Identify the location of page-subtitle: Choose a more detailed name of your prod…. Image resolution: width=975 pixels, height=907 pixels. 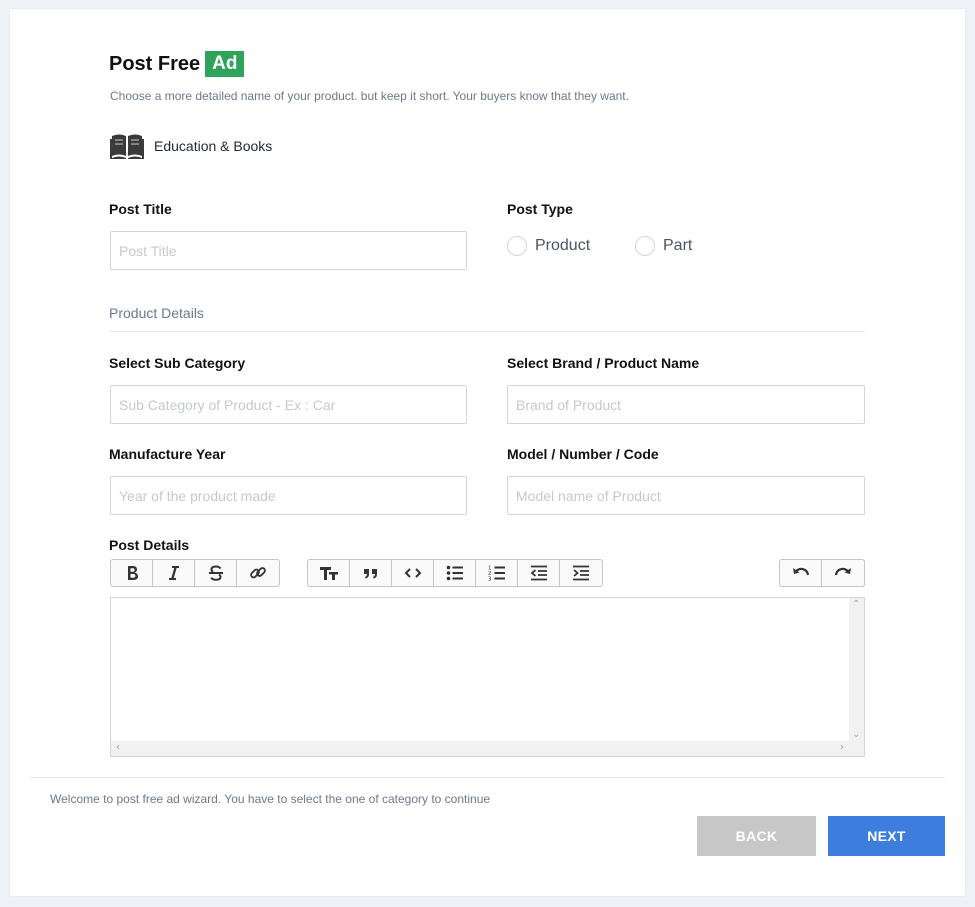
(369, 96).